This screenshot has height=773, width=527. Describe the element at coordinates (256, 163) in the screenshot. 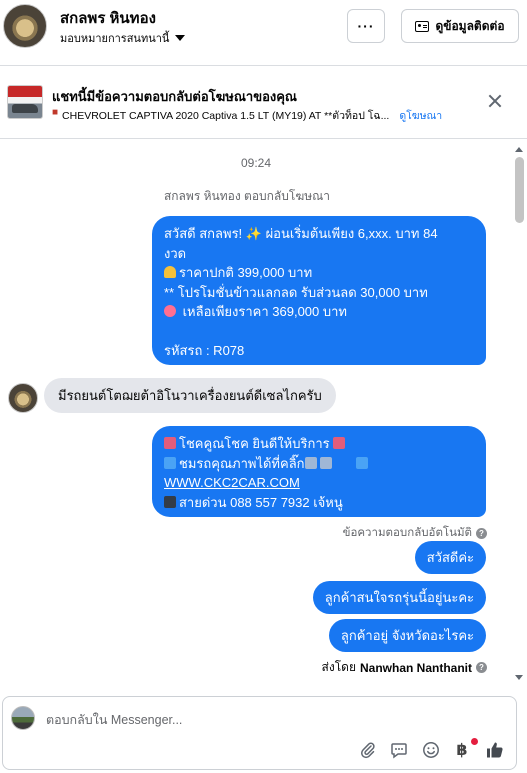

I see `message-timestamp: 09:24` at that location.